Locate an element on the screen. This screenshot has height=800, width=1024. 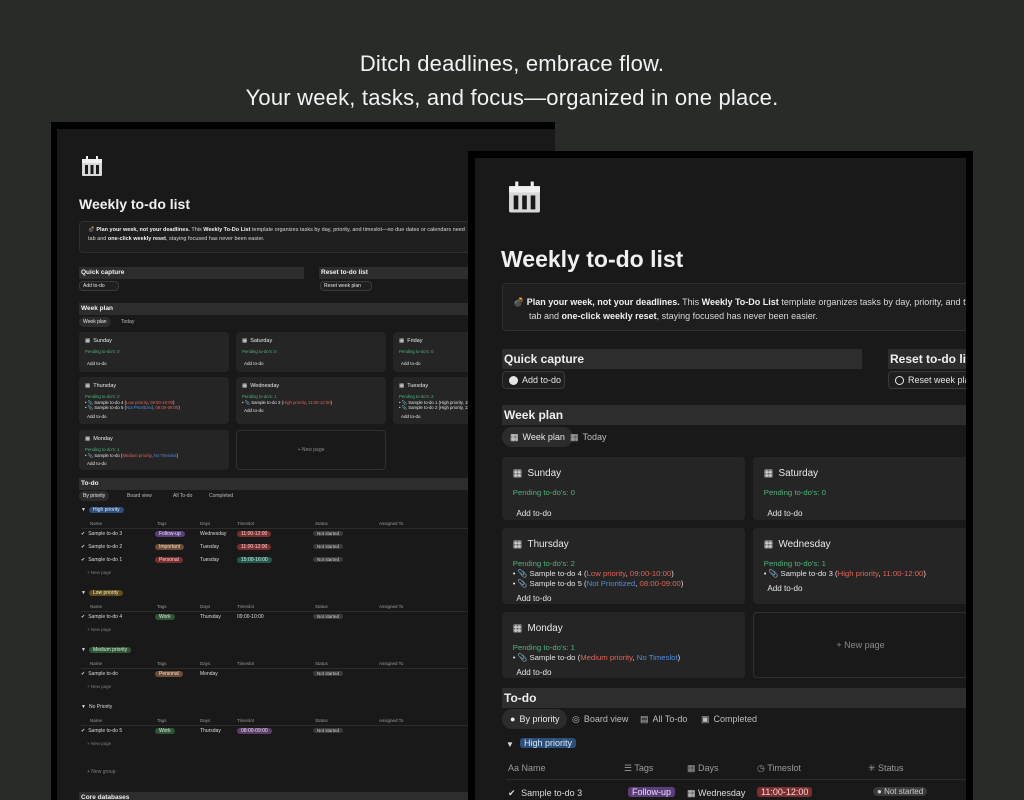
tab-all-todo: ▤ All To-do is located at coordinates (663, 719).